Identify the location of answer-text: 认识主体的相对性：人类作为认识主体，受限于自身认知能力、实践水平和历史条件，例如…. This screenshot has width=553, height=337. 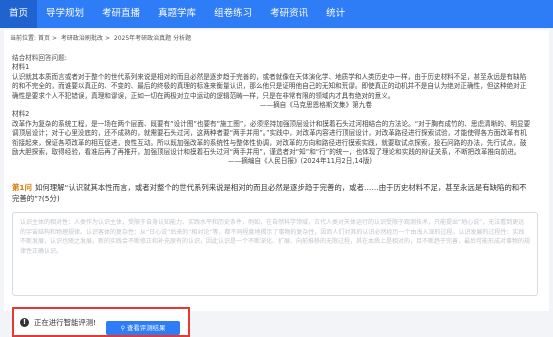
(275, 237).